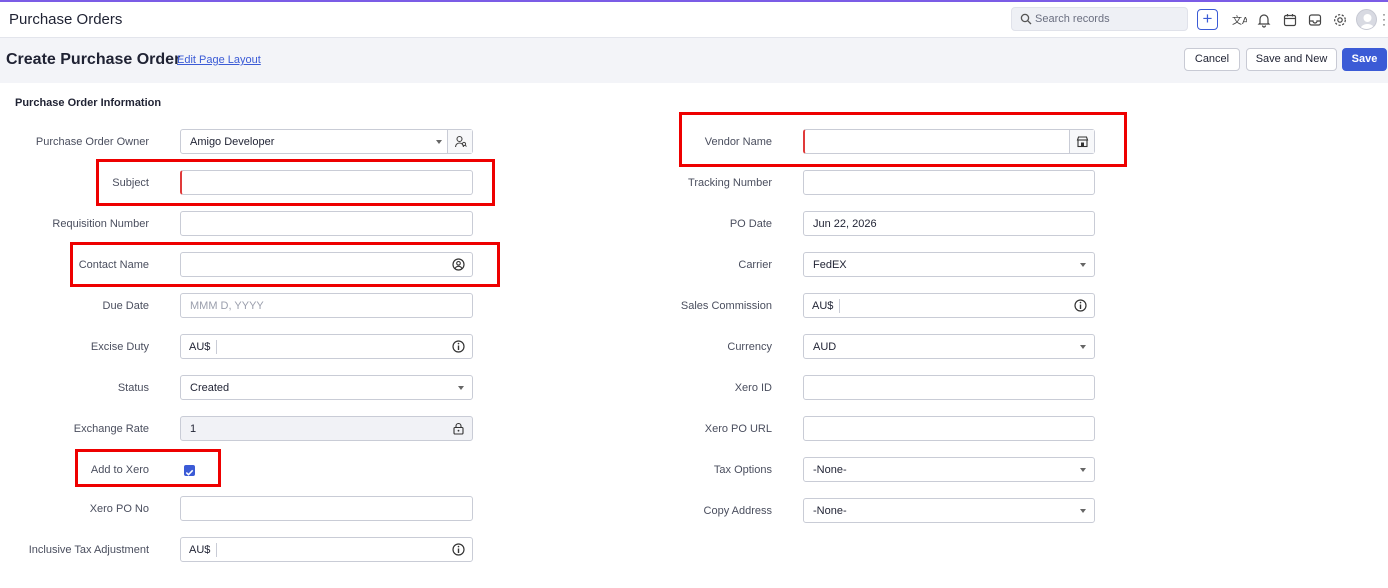 The image size is (1388, 588). I want to click on po-date-field: Jun 22, 2026, so click(949, 223).